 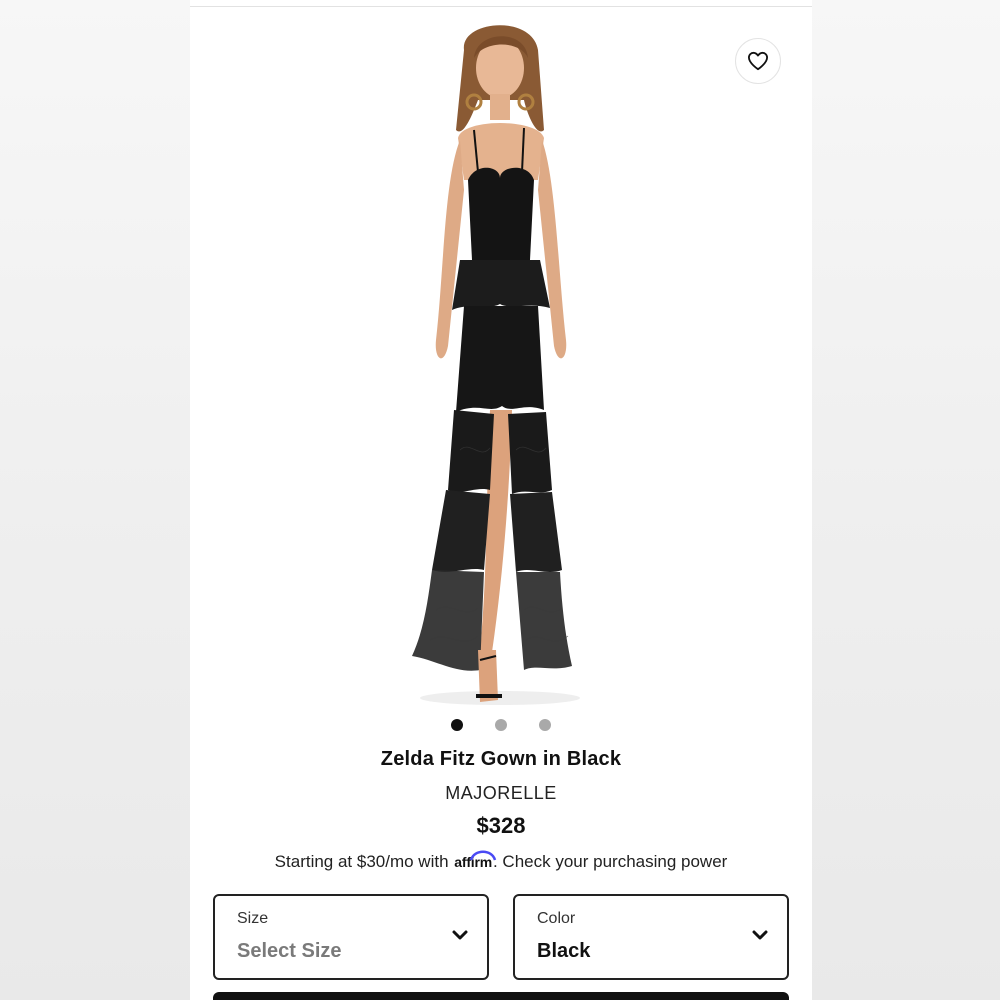 I want to click on add-to-bag-button, so click(x=501, y=996).